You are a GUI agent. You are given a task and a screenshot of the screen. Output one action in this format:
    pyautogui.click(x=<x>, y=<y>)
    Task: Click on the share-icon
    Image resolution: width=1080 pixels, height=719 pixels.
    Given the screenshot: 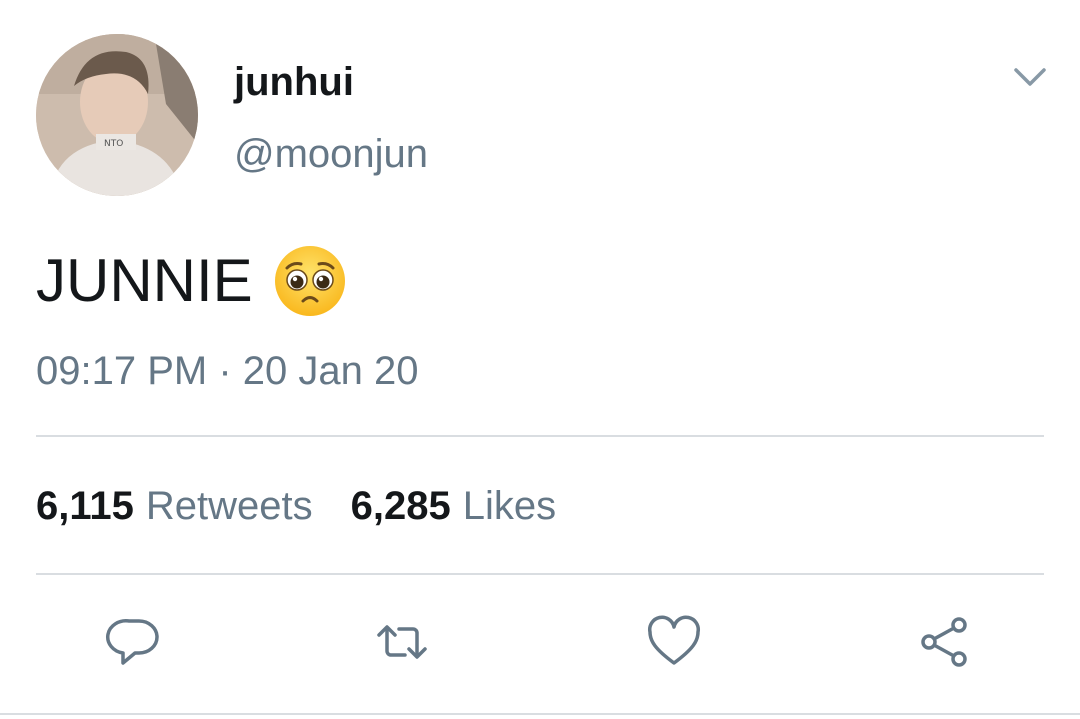 What is the action you would take?
    pyautogui.click(x=944, y=642)
    